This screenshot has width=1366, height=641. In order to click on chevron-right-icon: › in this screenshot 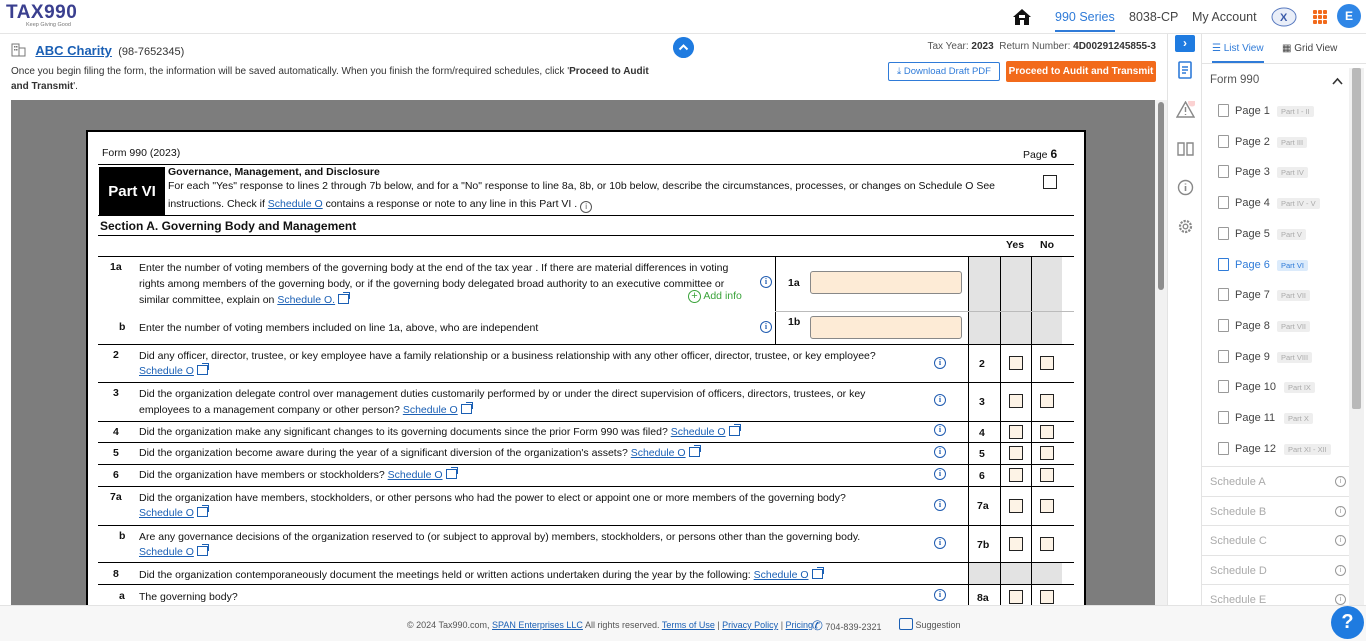, I will do `click(1185, 43)`.